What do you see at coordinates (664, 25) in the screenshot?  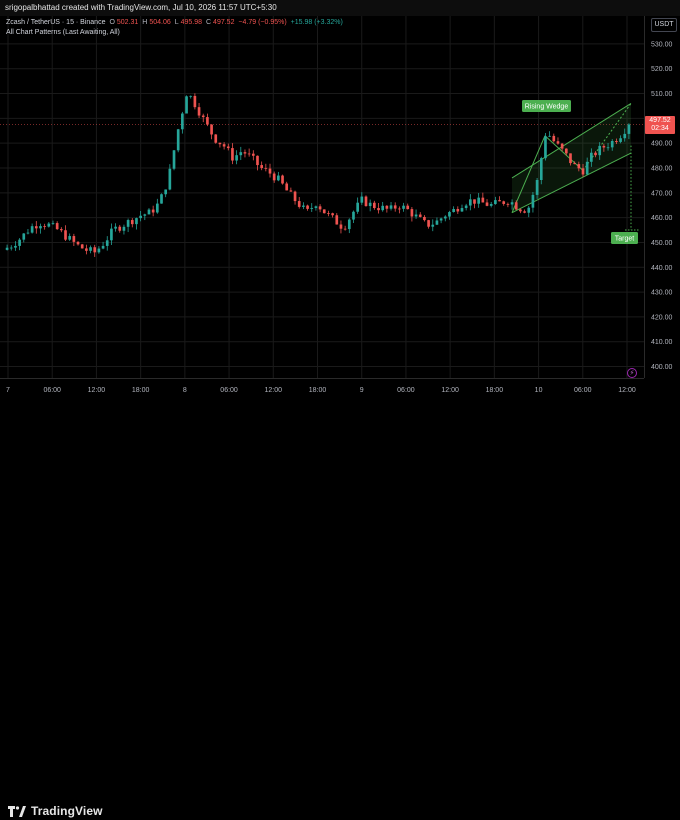 I see `currency-badge: USDT` at bounding box center [664, 25].